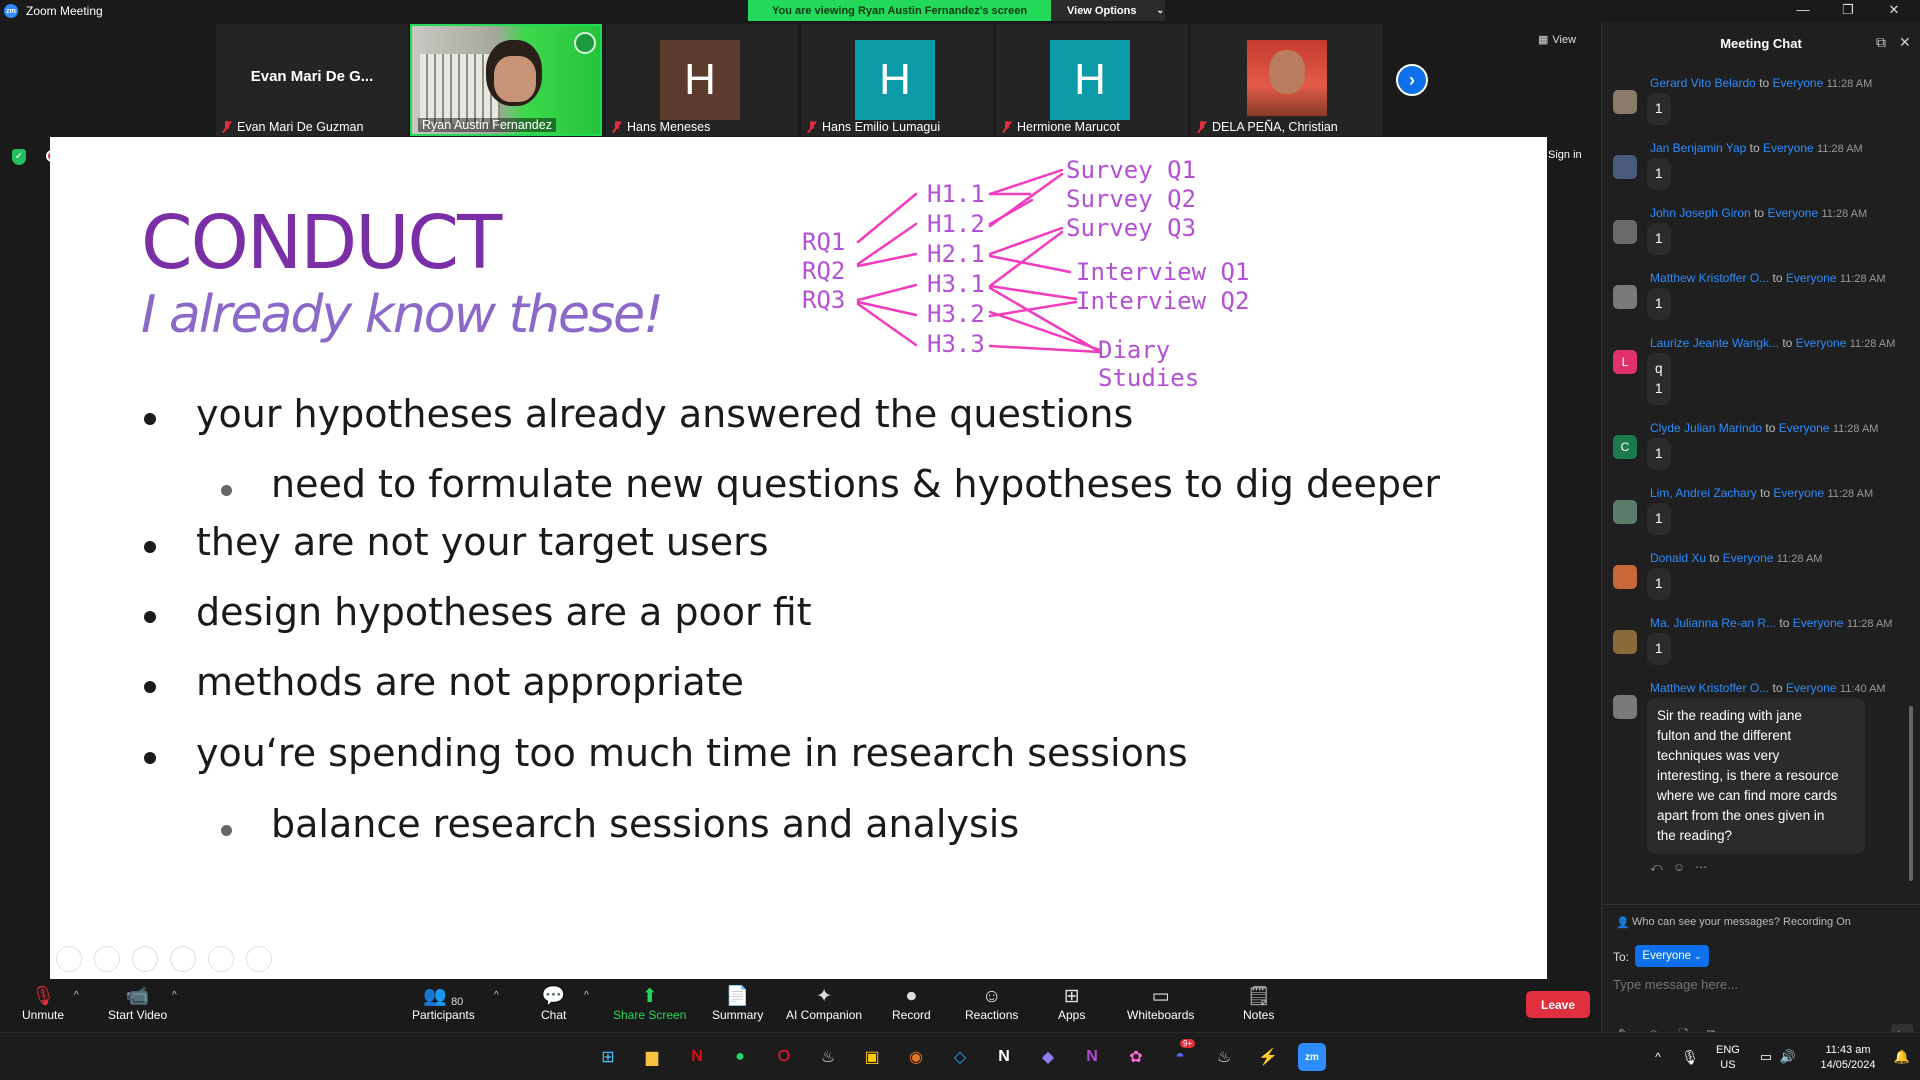  What do you see at coordinates (1161, 1015) in the screenshot?
I see `whiteboards-label: Whiteboards` at bounding box center [1161, 1015].